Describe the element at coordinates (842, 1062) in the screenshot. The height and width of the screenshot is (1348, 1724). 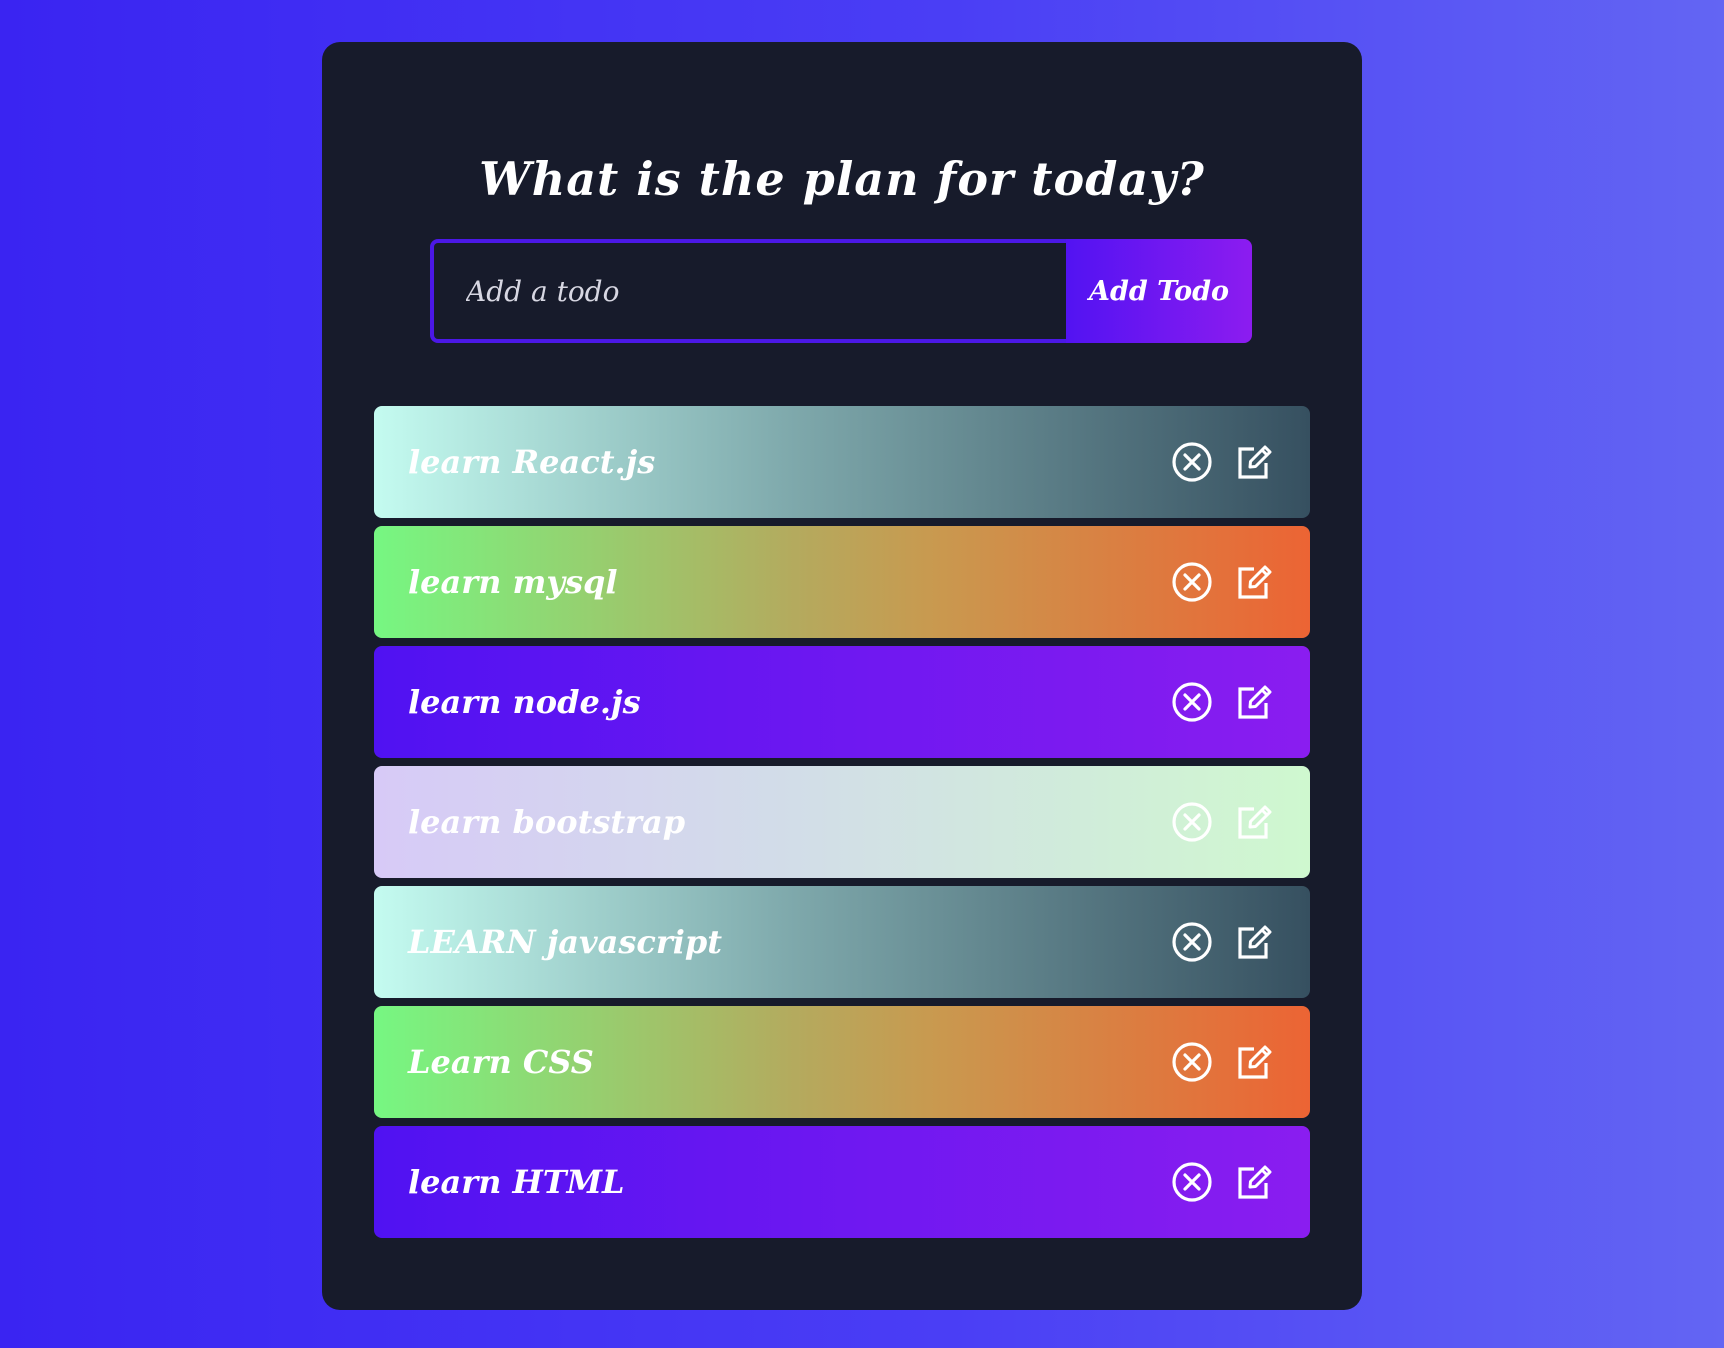
I see `todo-row: Learn CSS` at that location.